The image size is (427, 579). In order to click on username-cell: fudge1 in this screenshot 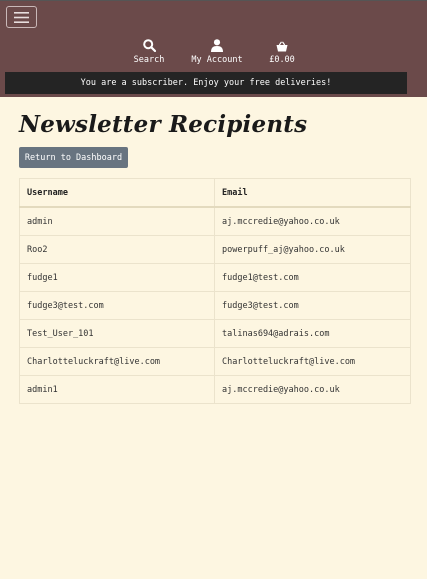, I will do `click(117, 277)`.